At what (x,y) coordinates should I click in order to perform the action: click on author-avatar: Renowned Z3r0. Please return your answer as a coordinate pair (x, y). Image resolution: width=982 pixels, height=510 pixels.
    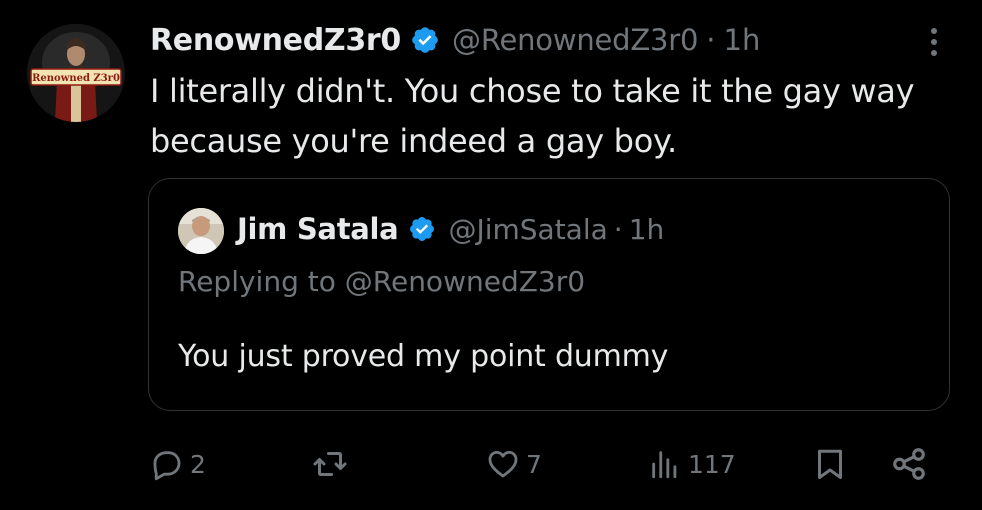
    Looking at the image, I should click on (76, 73).